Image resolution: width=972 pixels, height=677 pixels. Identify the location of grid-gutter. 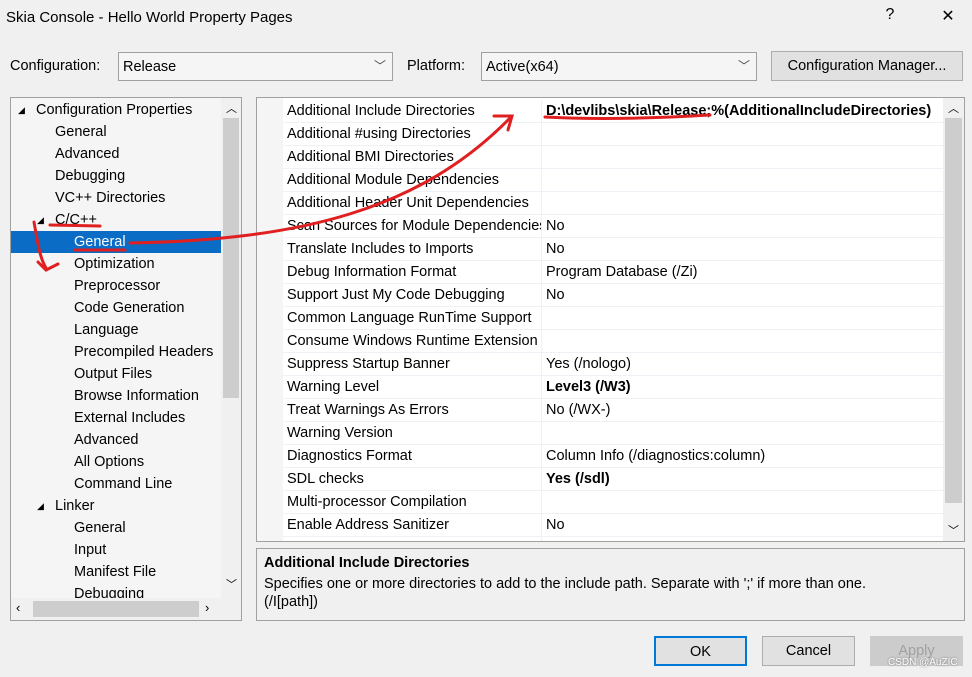
(270, 319).